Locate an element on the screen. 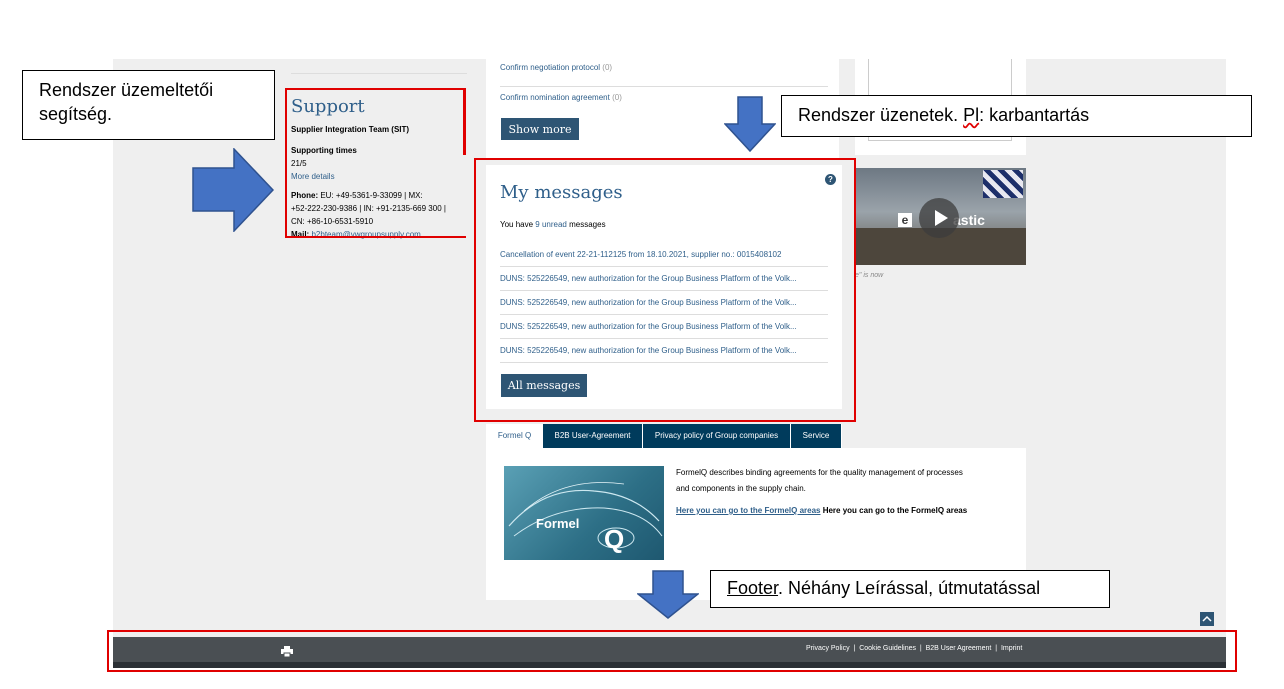 The width and height of the screenshot is (1284, 689). tab-privacy-policy: Privacy policy of Group companies is located at coordinates (717, 436).